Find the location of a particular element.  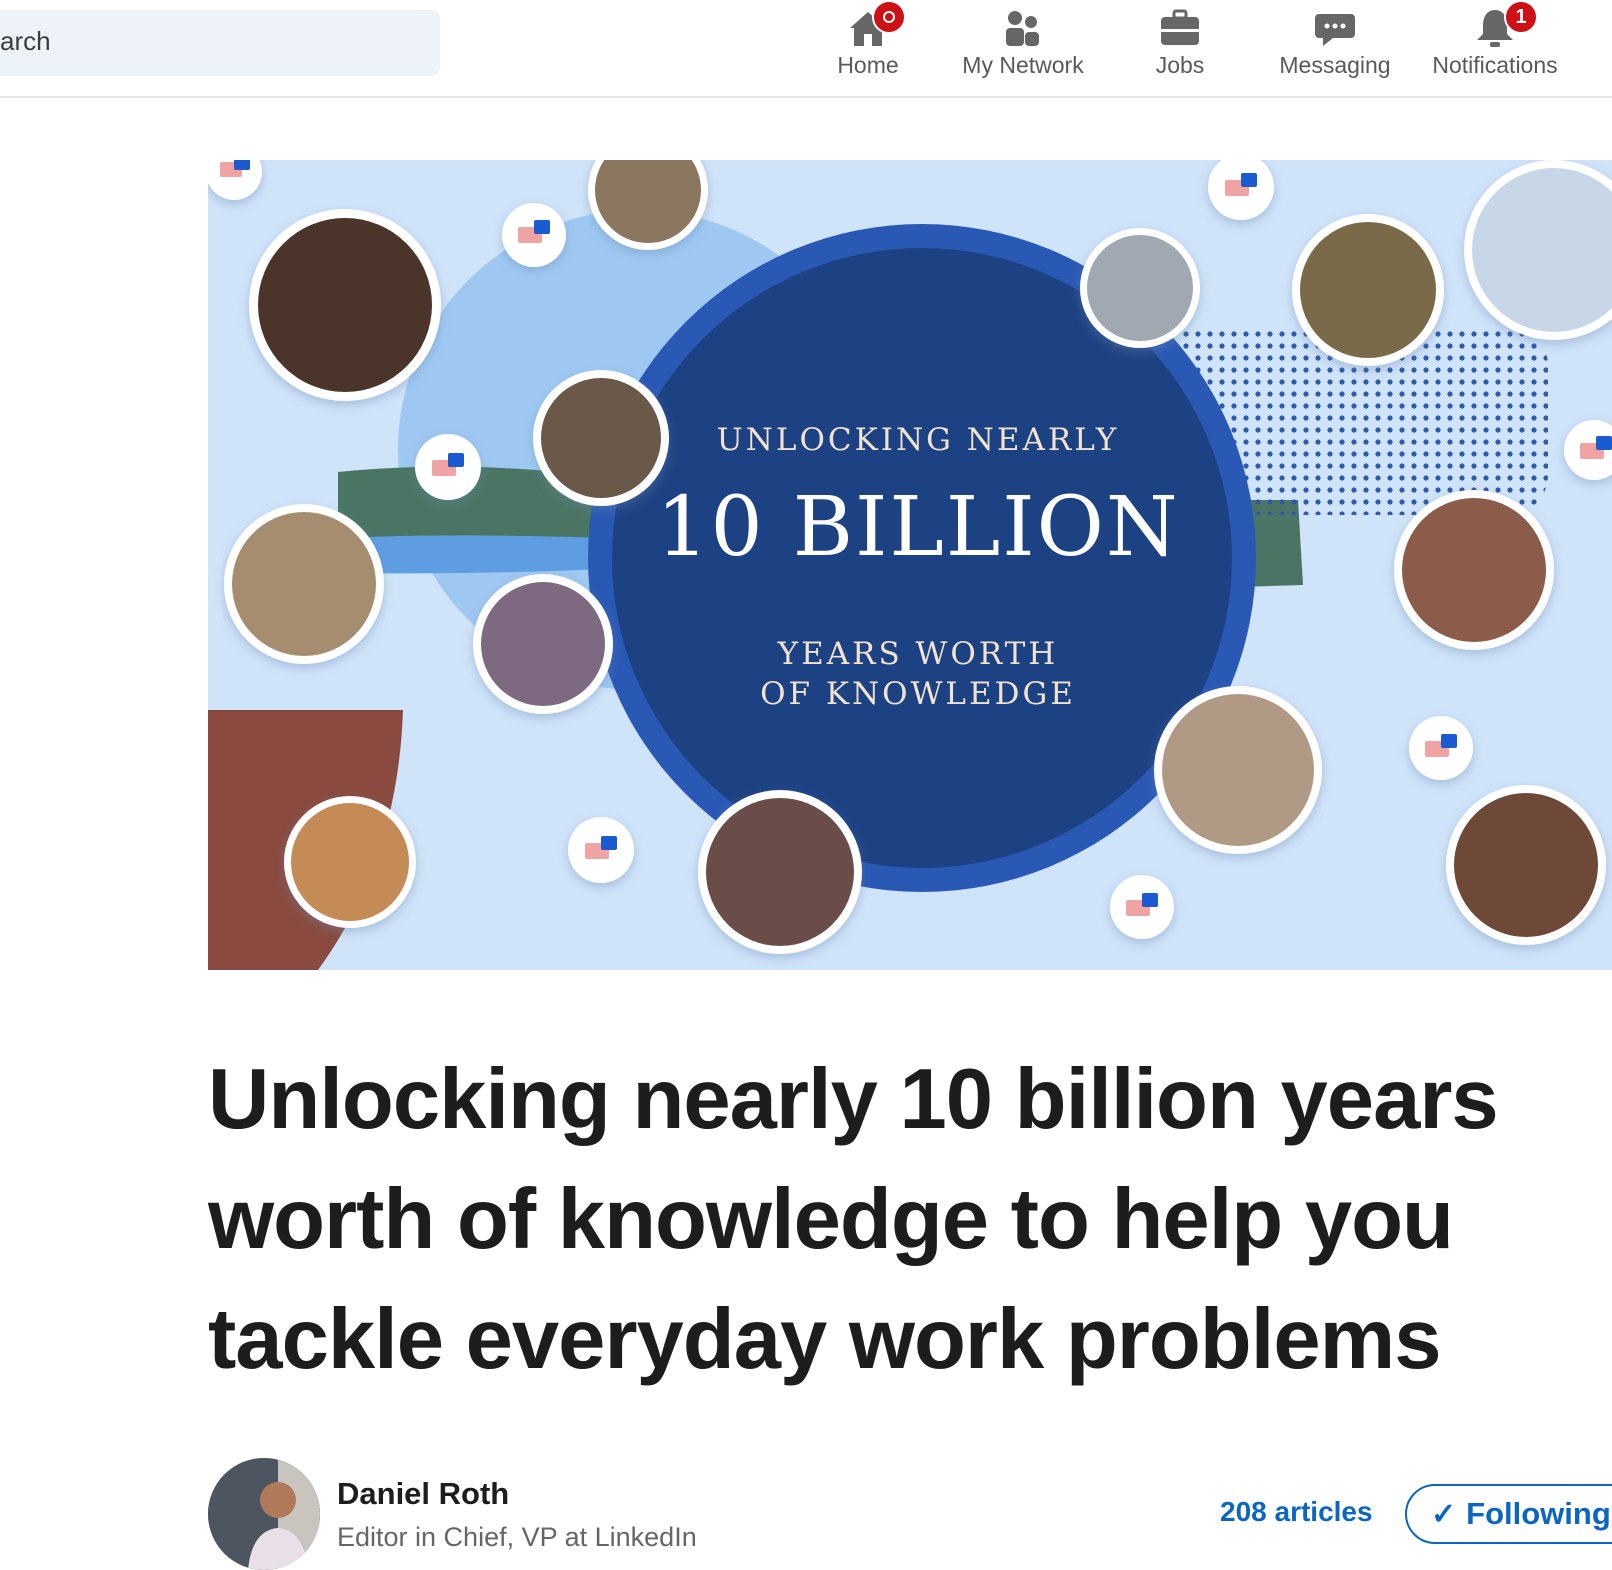

nav-jobs-label: Jobs is located at coordinates (1180, 65).